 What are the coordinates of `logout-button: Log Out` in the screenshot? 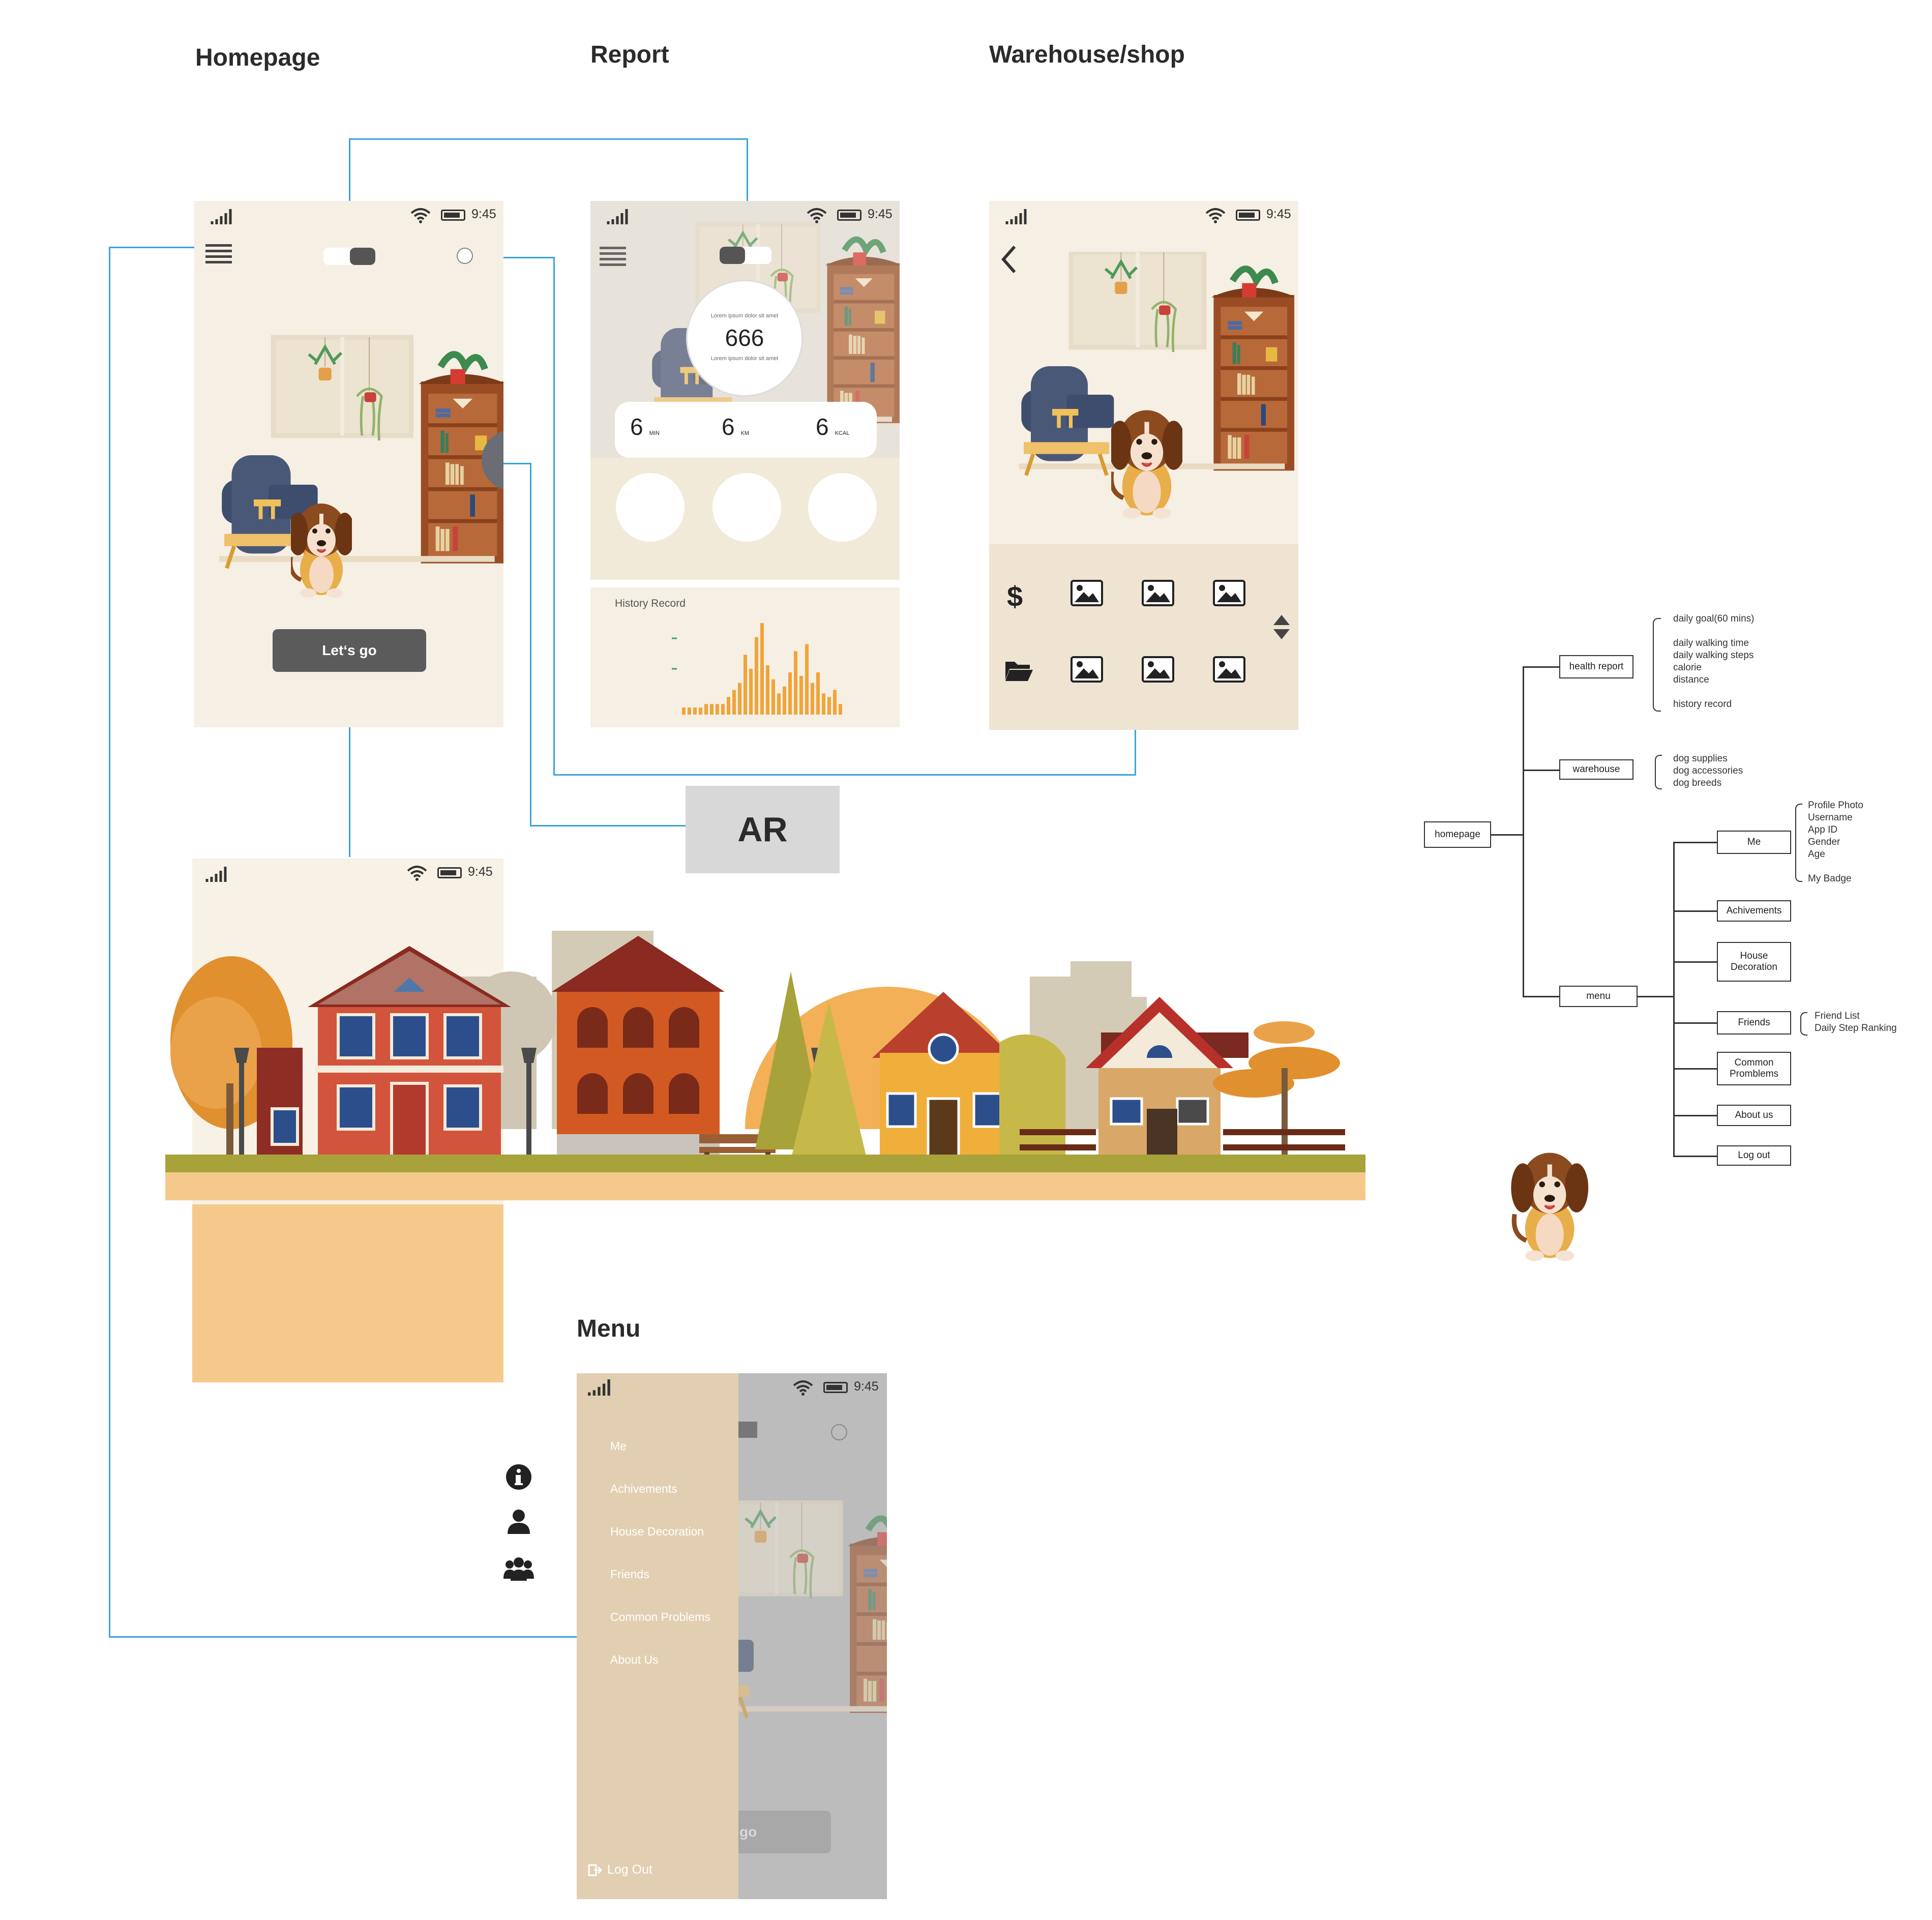 It's located at (620, 1870).